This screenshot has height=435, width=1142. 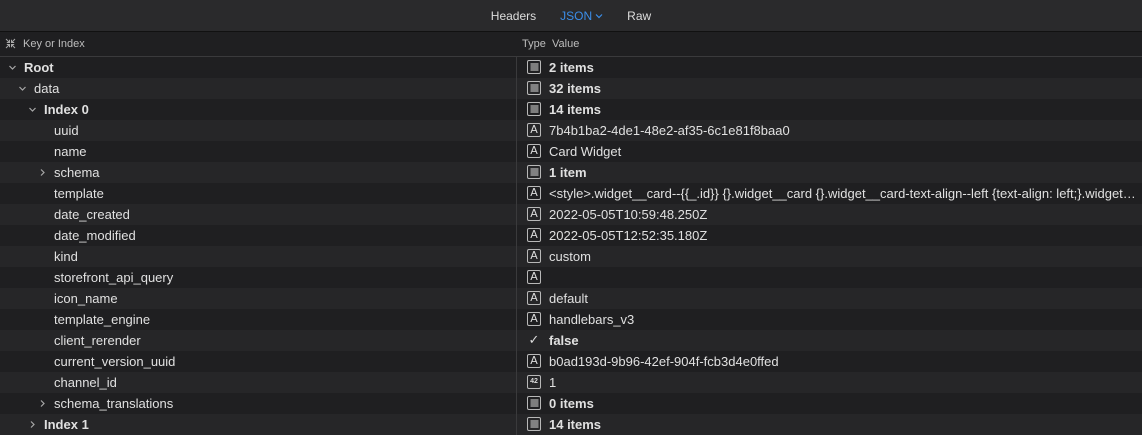 What do you see at coordinates (534, 339) in the screenshot?
I see `checkmark-icon: ✓` at bounding box center [534, 339].